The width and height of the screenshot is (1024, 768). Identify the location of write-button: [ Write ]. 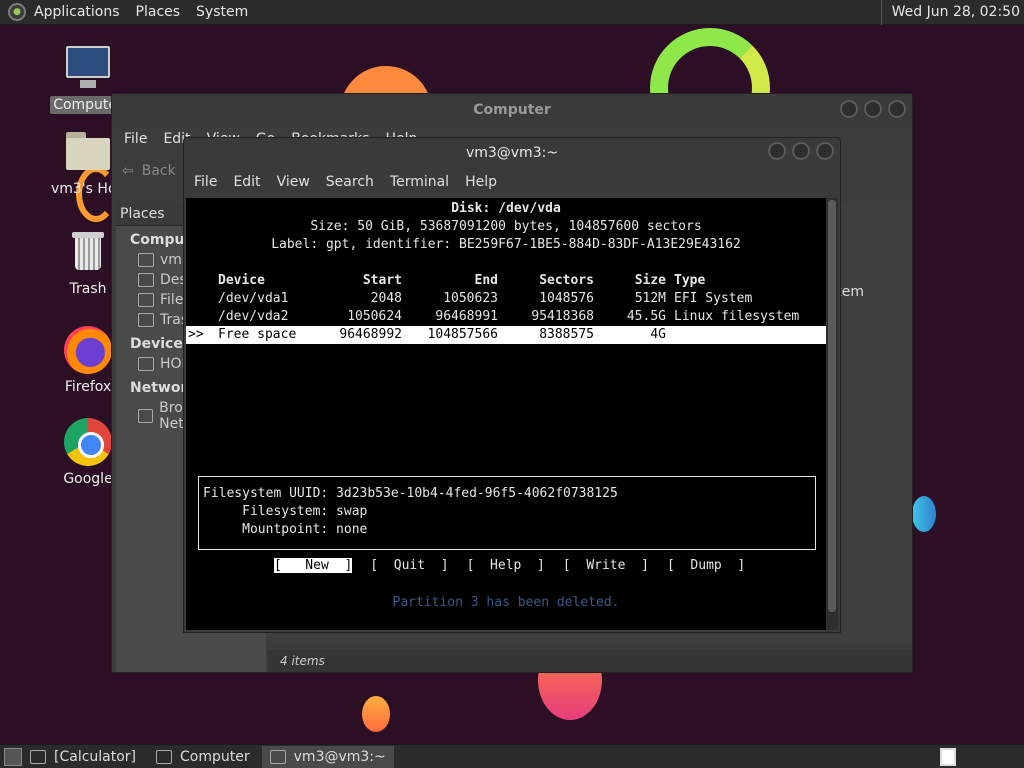
(606, 565).